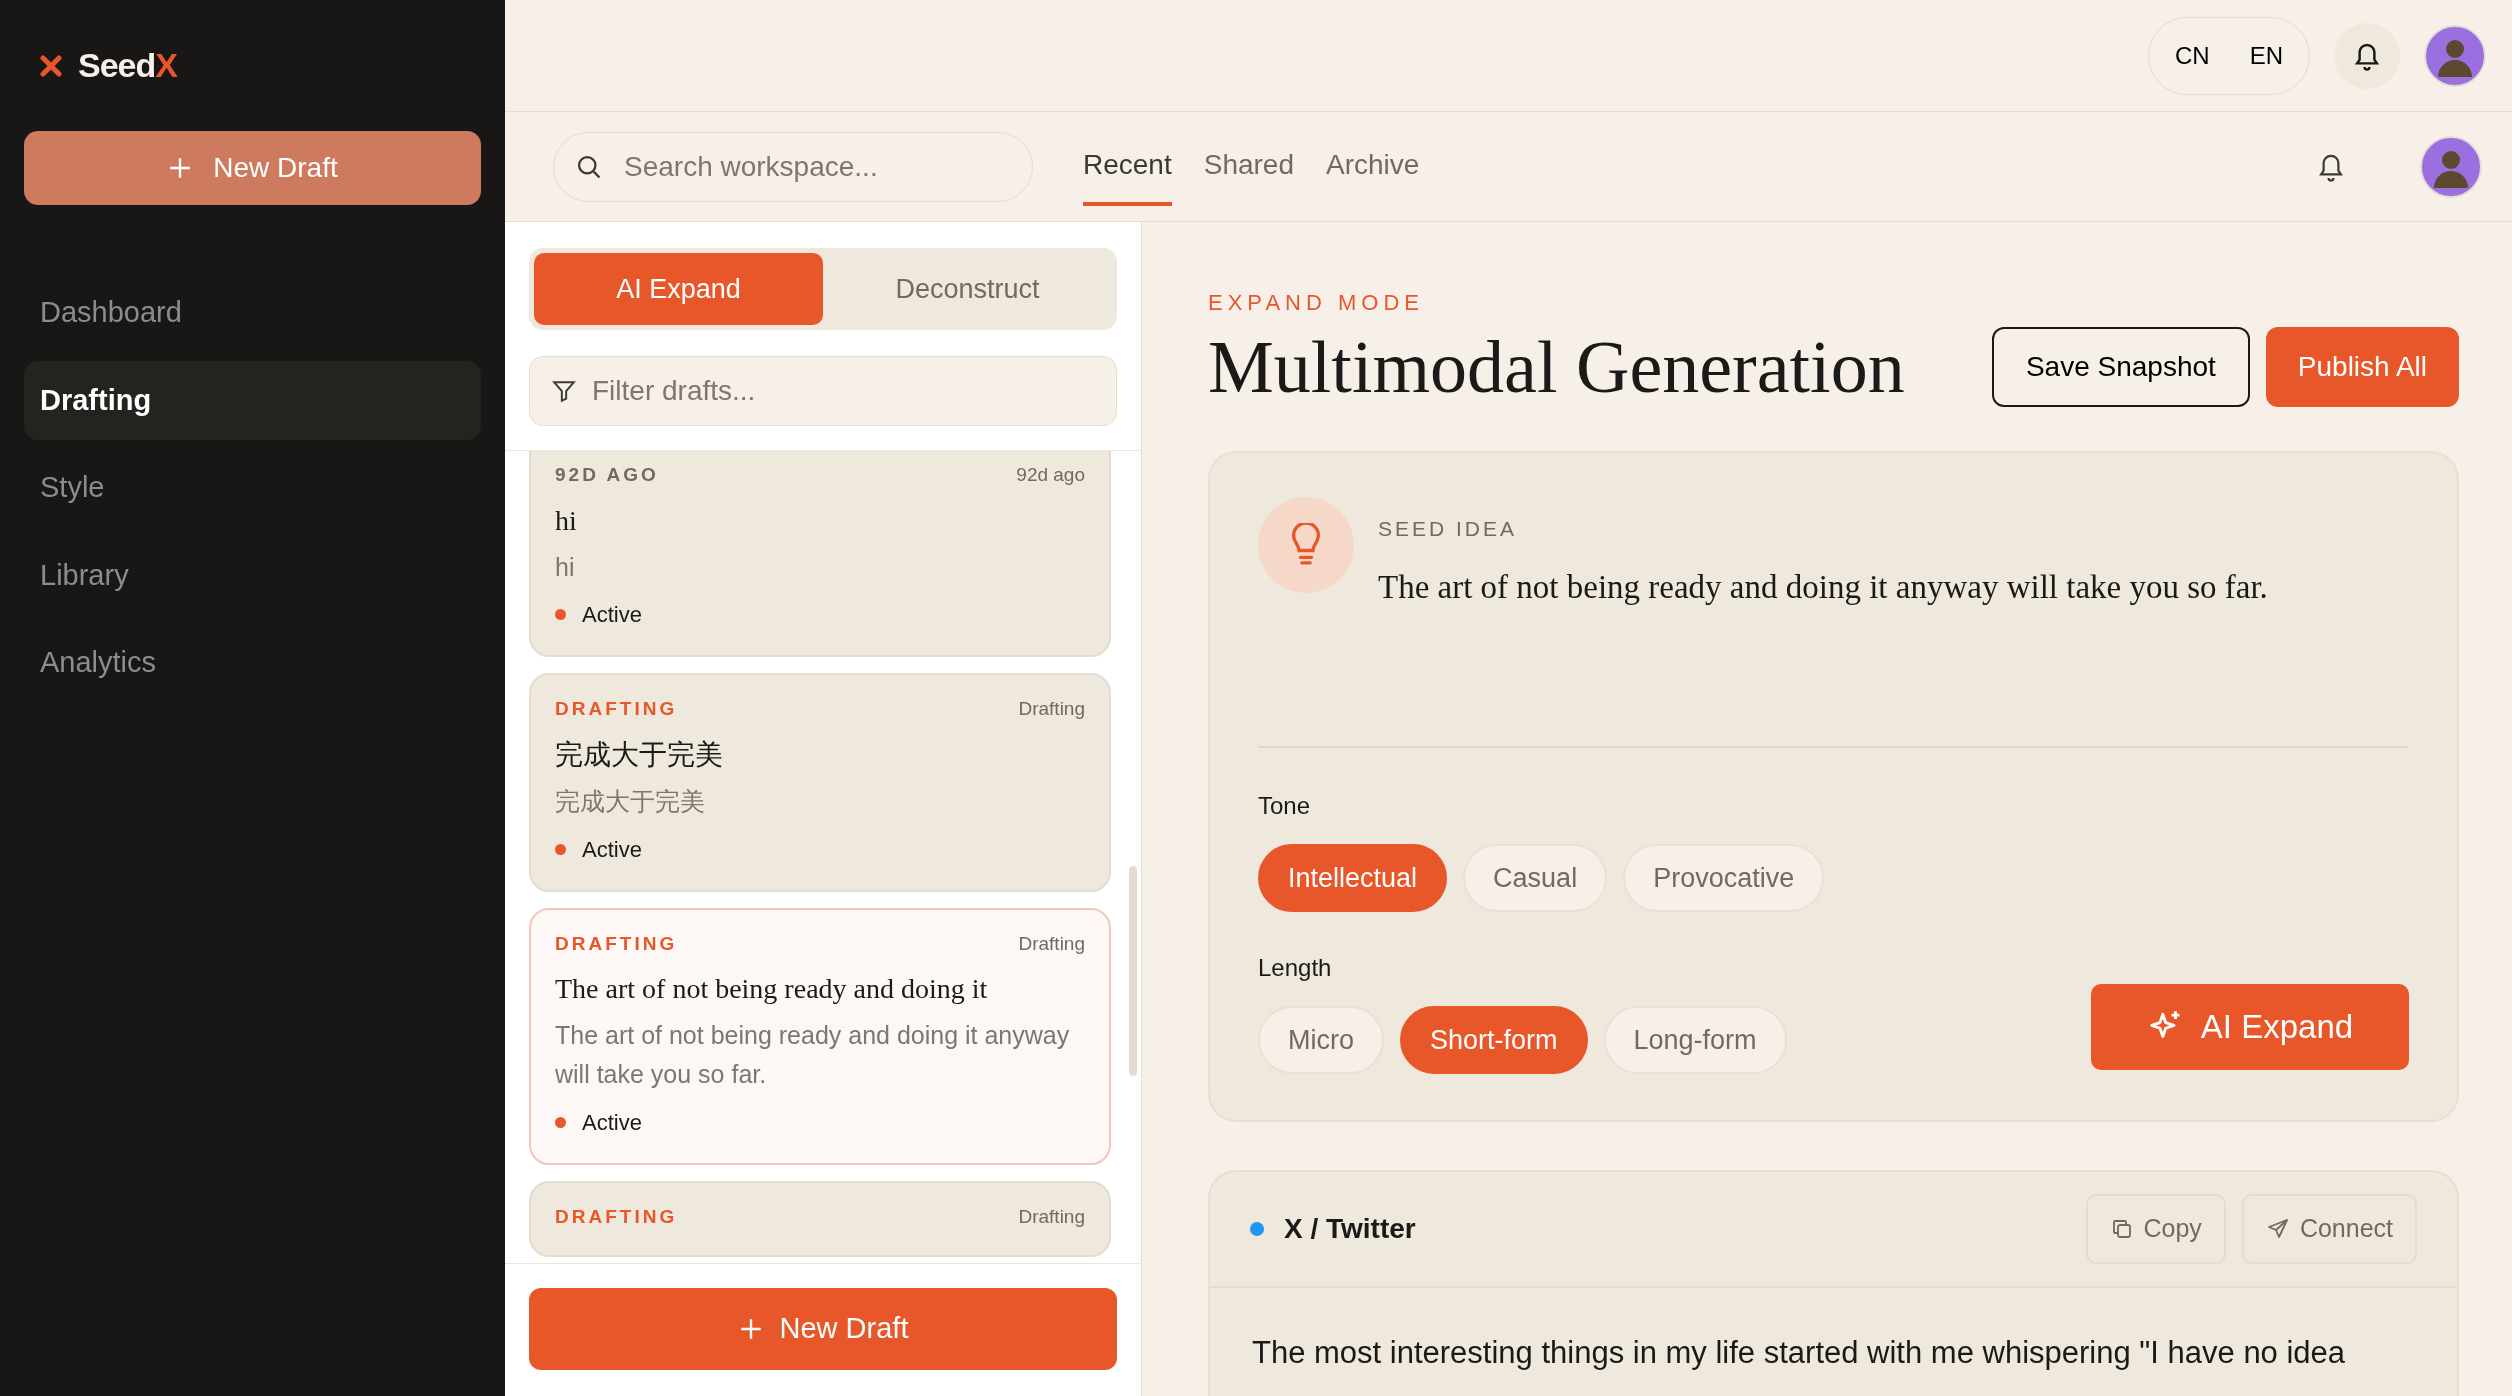 Image resolution: width=2512 pixels, height=1396 pixels. What do you see at coordinates (1133, 971) in the screenshot?
I see `scrollbar` at bounding box center [1133, 971].